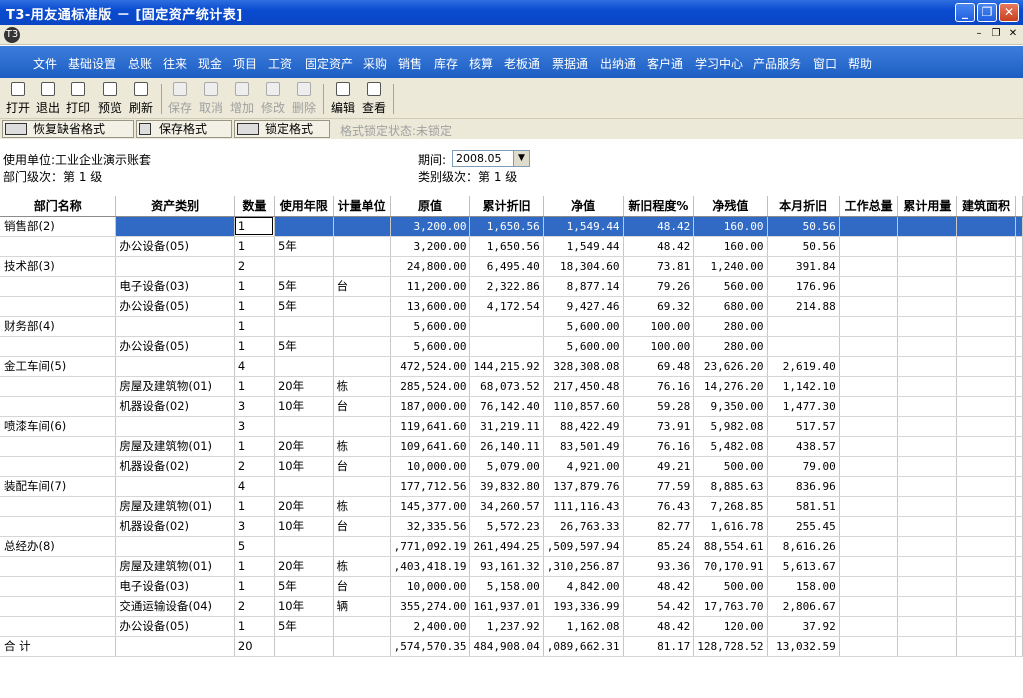  I want to click on table-cell: 88,554.61, so click(730, 546).